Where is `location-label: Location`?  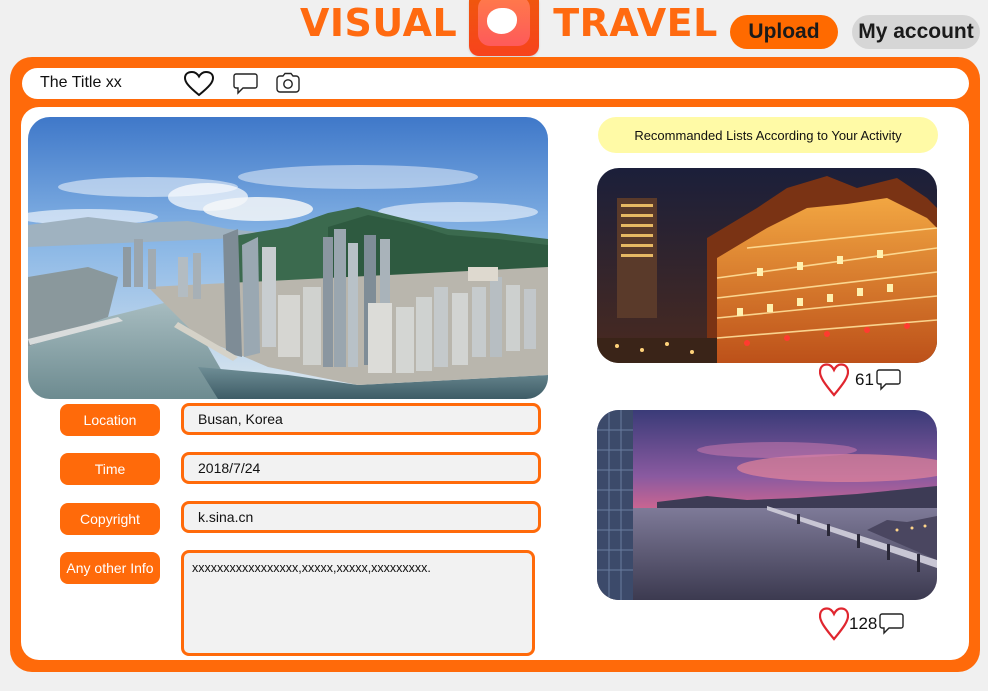
location-label: Location is located at coordinates (110, 420).